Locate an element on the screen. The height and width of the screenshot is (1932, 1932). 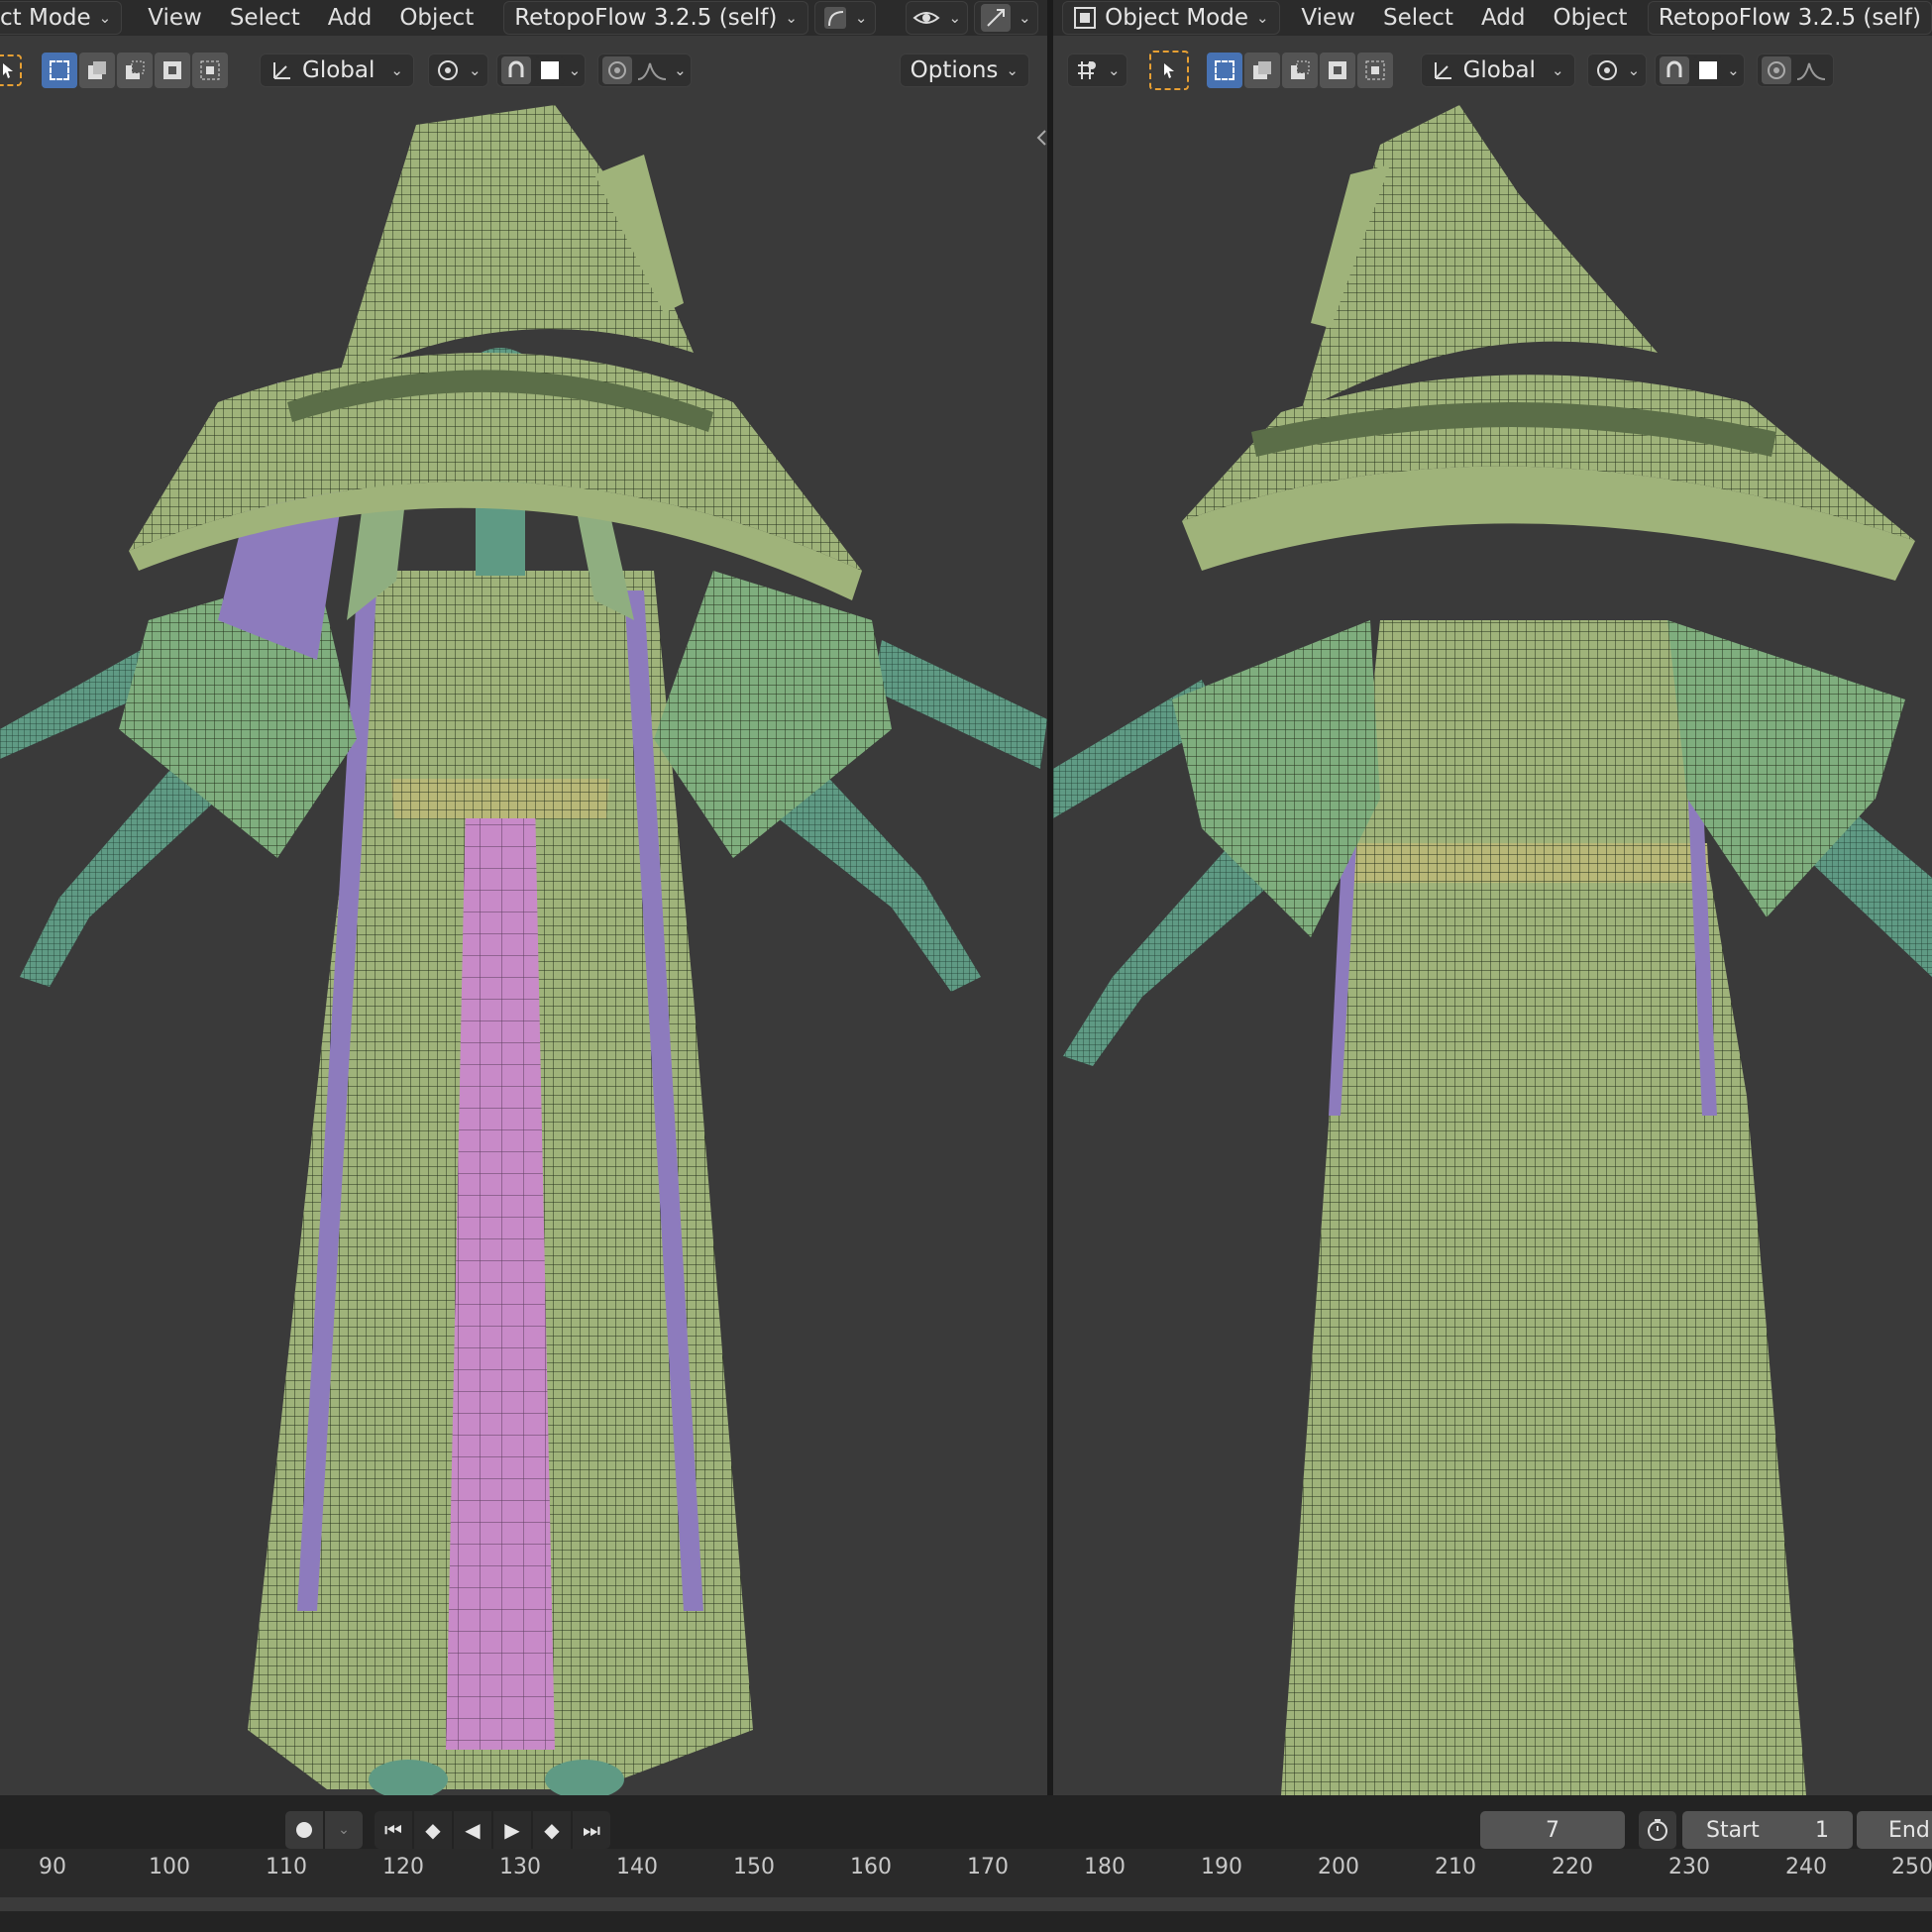
tick-label: 120 is located at coordinates (403, 1867).